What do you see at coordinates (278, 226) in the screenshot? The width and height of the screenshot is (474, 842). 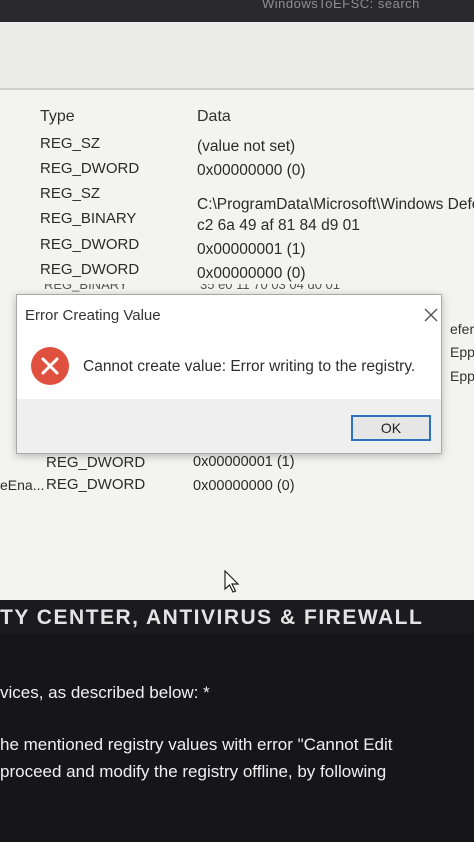 I see `value-row-data: c2 6a 49 af 81 84 d9 01` at bounding box center [278, 226].